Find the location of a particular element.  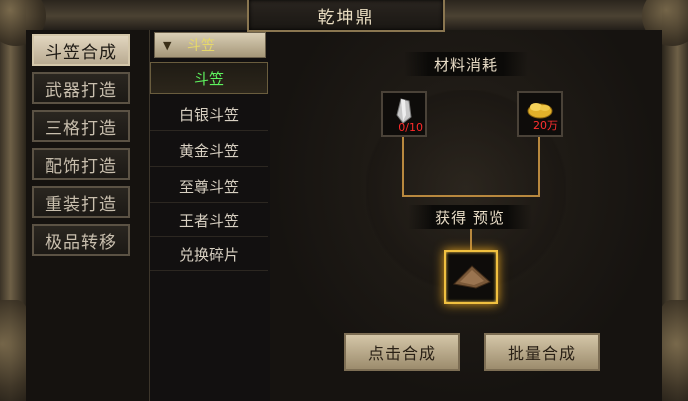

list-item: 王者斗笠 is located at coordinates (209, 220).